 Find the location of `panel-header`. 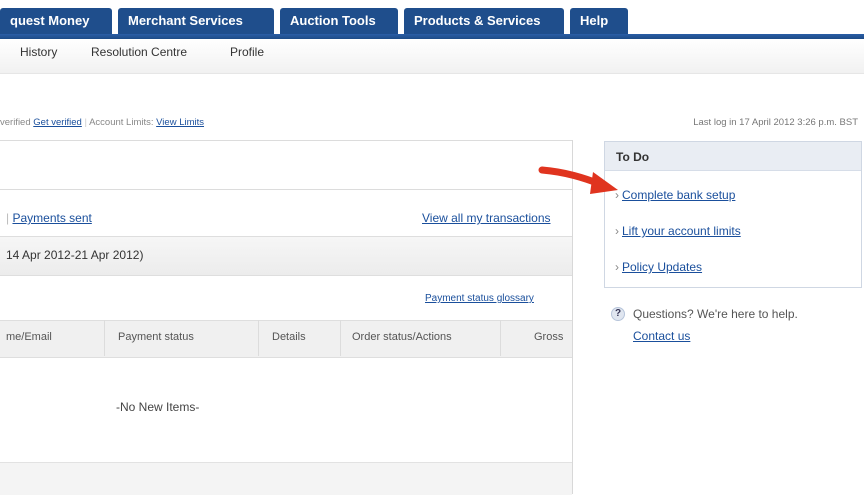

panel-header is located at coordinates (286, 165).